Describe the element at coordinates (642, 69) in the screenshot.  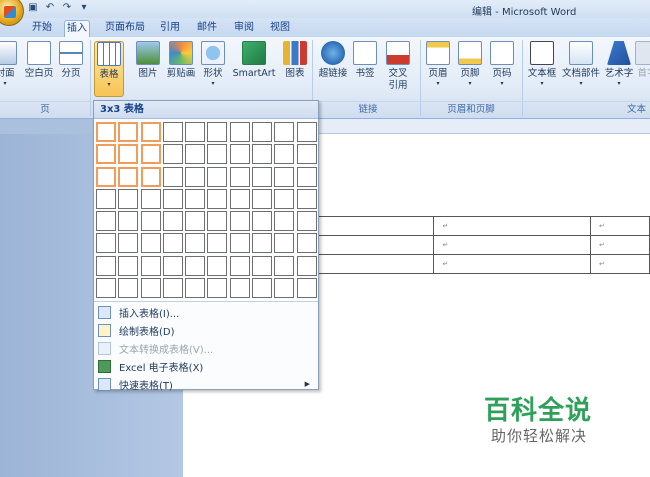
I see `drop-cap-button: 首字` at that location.